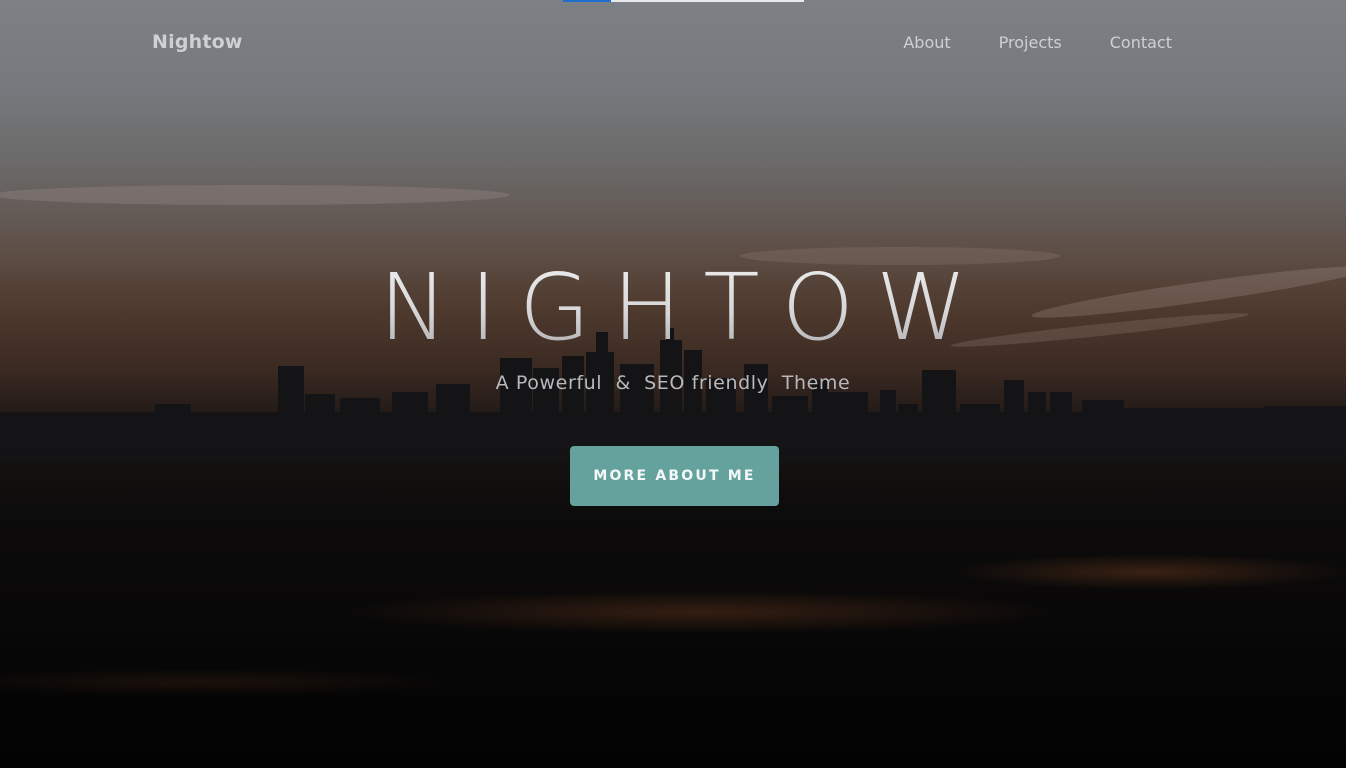 This screenshot has width=1346, height=768. I want to click on main-nav: About Projects Contact, so click(1037, 42).